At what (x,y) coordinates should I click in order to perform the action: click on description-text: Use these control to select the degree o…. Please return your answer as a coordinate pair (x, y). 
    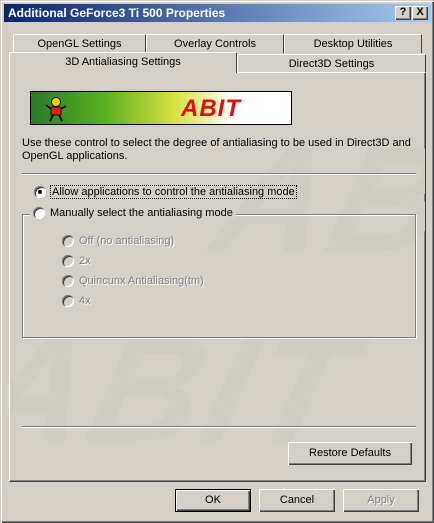
    Looking at the image, I should click on (216, 149).